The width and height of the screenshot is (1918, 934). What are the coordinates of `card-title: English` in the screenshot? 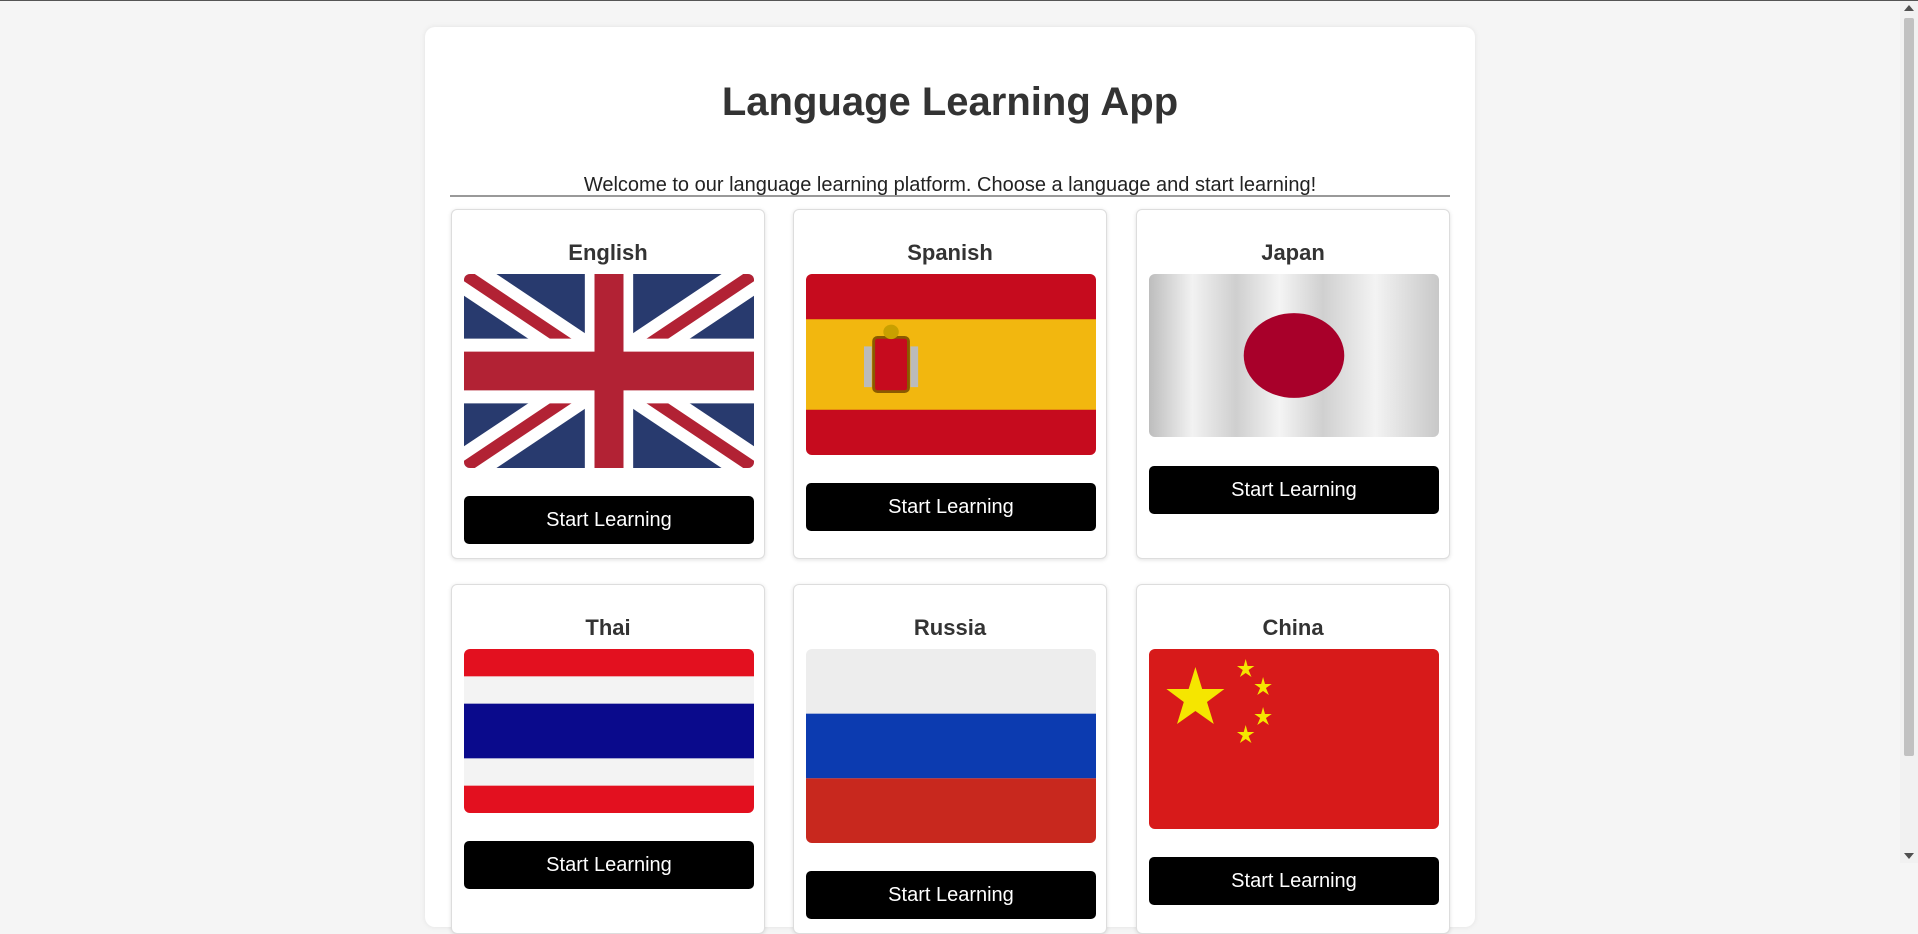 It's located at (608, 252).